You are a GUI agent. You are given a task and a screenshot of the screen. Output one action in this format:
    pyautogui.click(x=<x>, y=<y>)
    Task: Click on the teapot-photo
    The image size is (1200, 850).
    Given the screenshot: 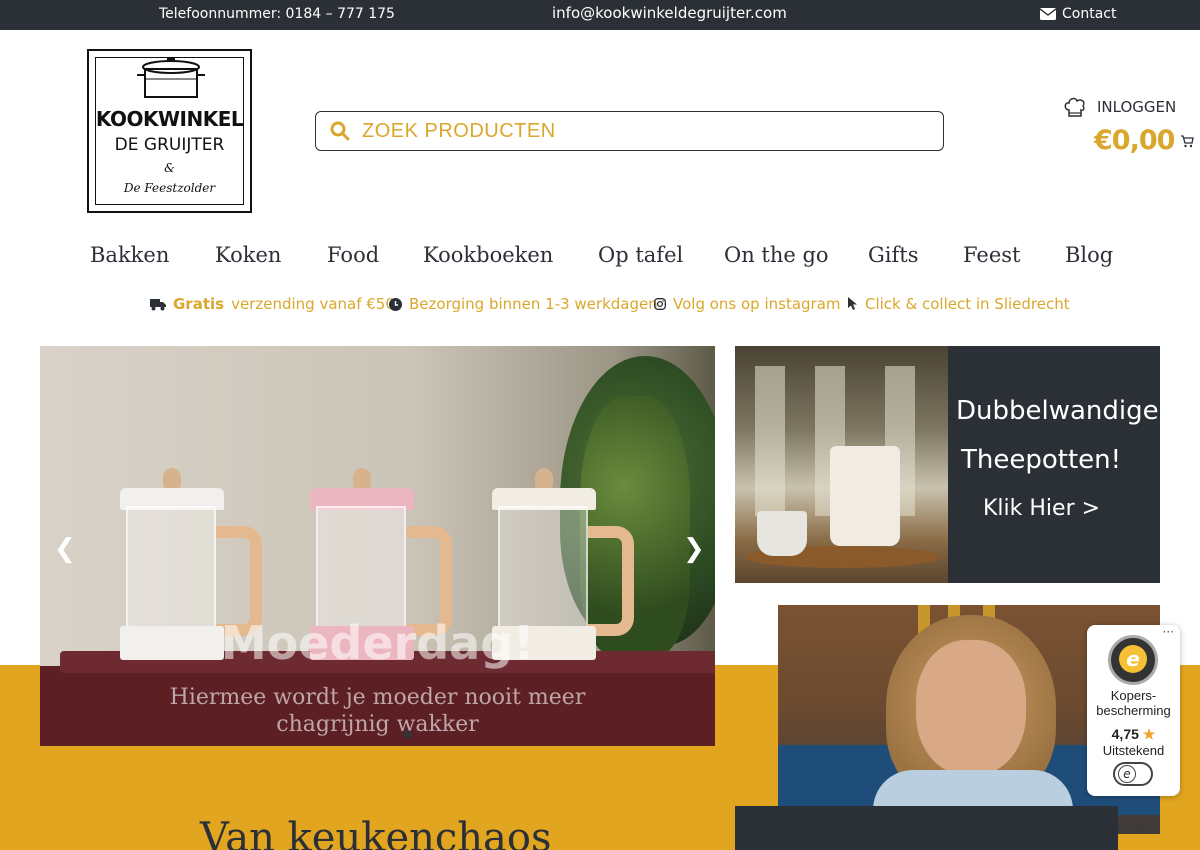 What is the action you would take?
    pyautogui.click(x=841, y=464)
    